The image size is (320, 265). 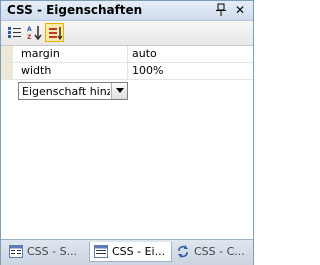 I want to click on applied-properties-button, so click(x=54, y=32).